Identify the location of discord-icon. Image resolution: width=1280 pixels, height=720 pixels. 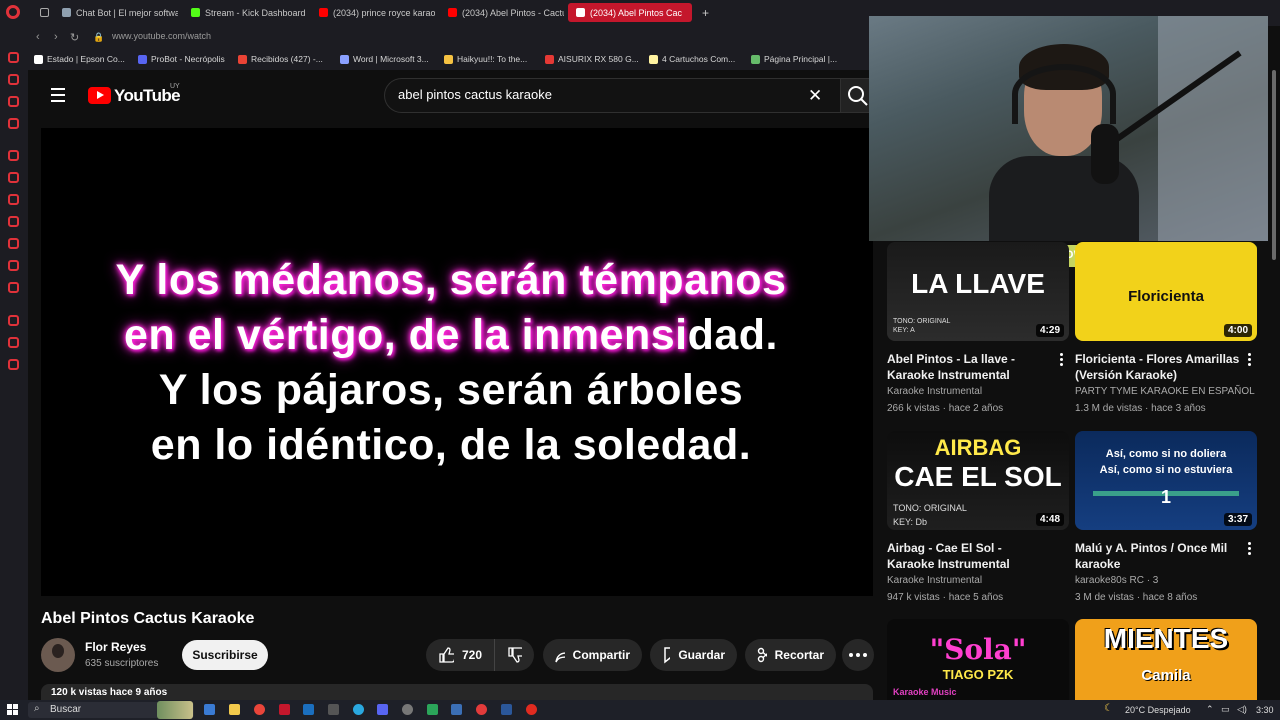
(382, 709).